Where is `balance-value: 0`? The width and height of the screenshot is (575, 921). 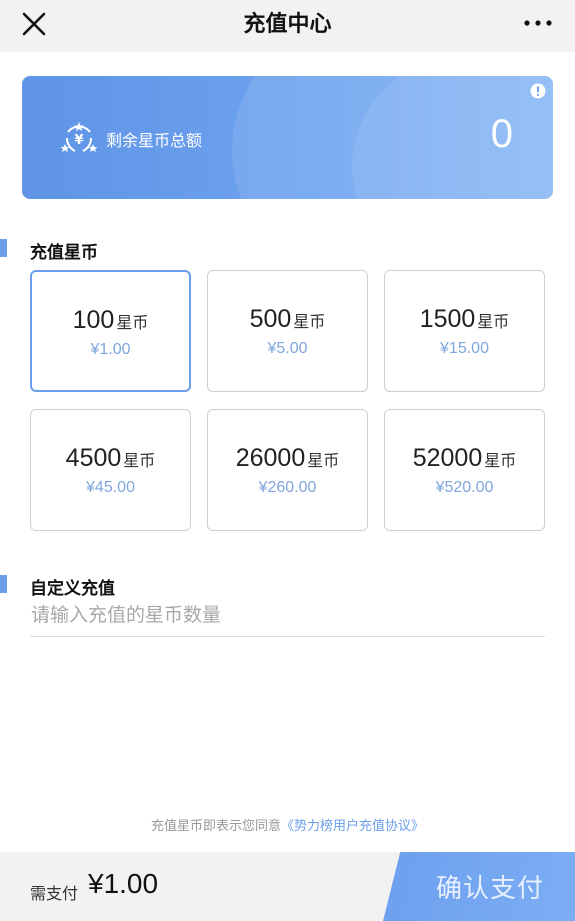 balance-value: 0 is located at coordinates (501, 134).